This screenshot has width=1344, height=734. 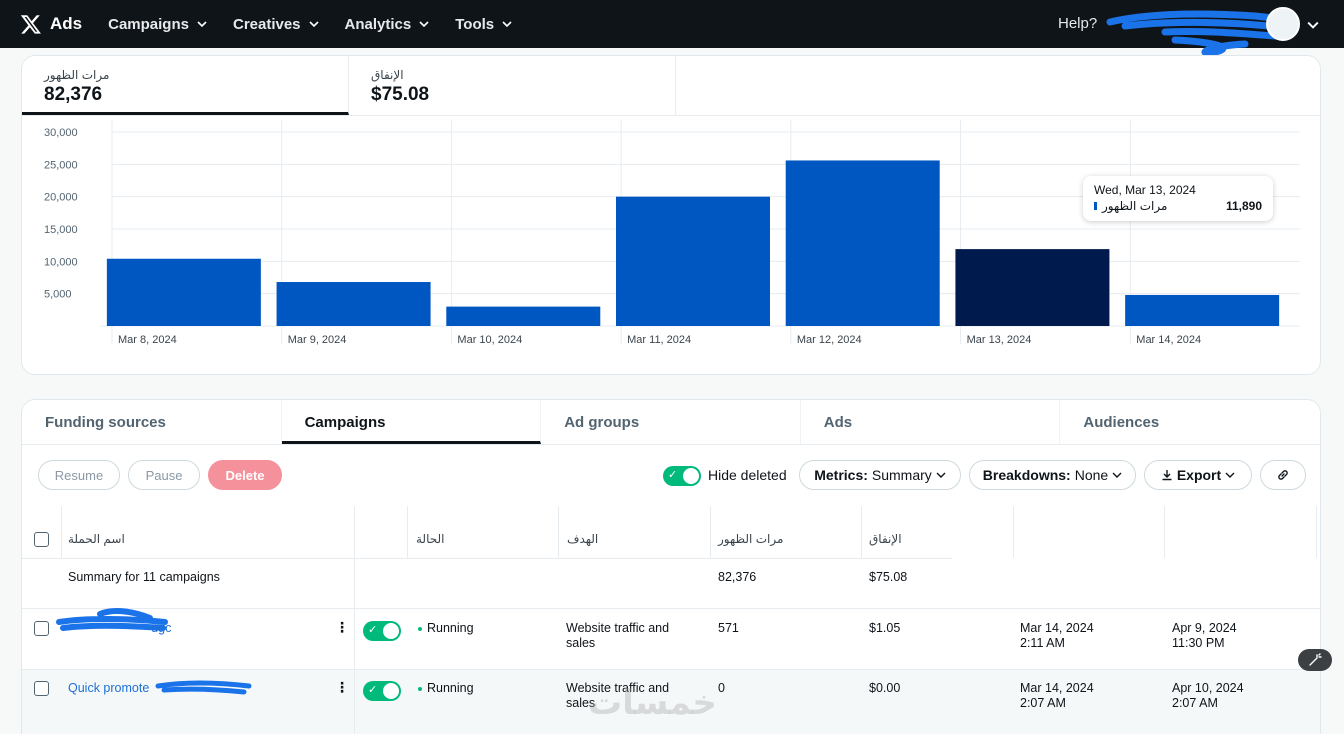 I want to click on summary-impressions: 82,376, so click(x=737, y=577).